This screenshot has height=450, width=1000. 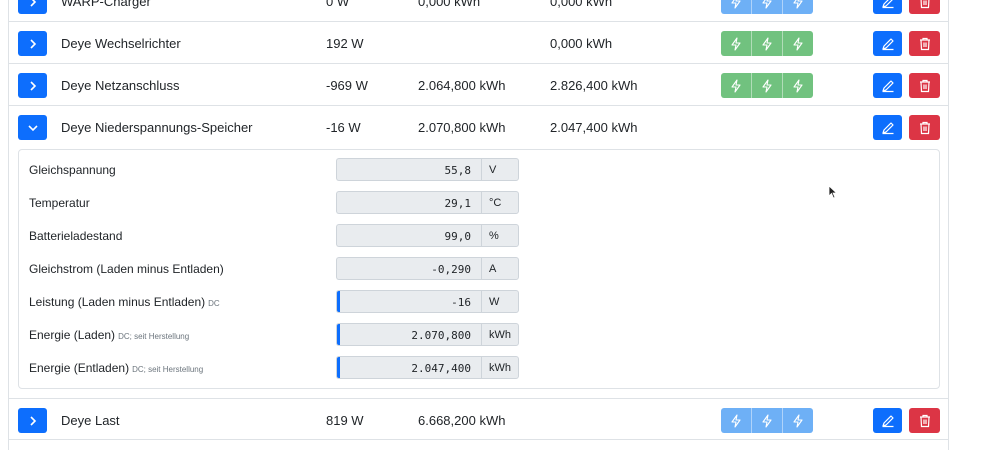 What do you see at coordinates (116, 368) in the screenshot?
I see `detail-label: Energie (Entladen) DC; seit Herstellung` at bounding box center [116, 368].